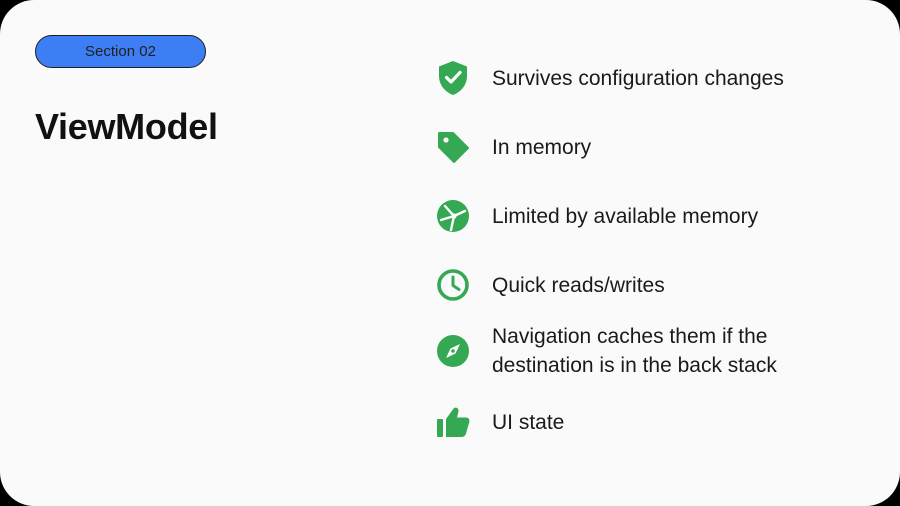 The height and width of the screenshot is (506, 900). I want to click on section-badge-label: Section 02, so click(120, 51).